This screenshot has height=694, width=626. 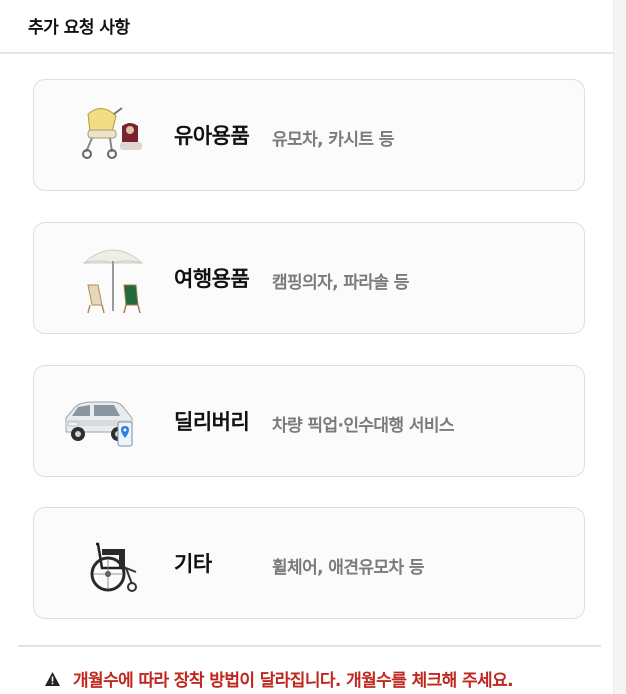 I want to click on option-card-travel-items: 여행용품 캠핑의자, 파라솔 등, so click(x=309, y=278).